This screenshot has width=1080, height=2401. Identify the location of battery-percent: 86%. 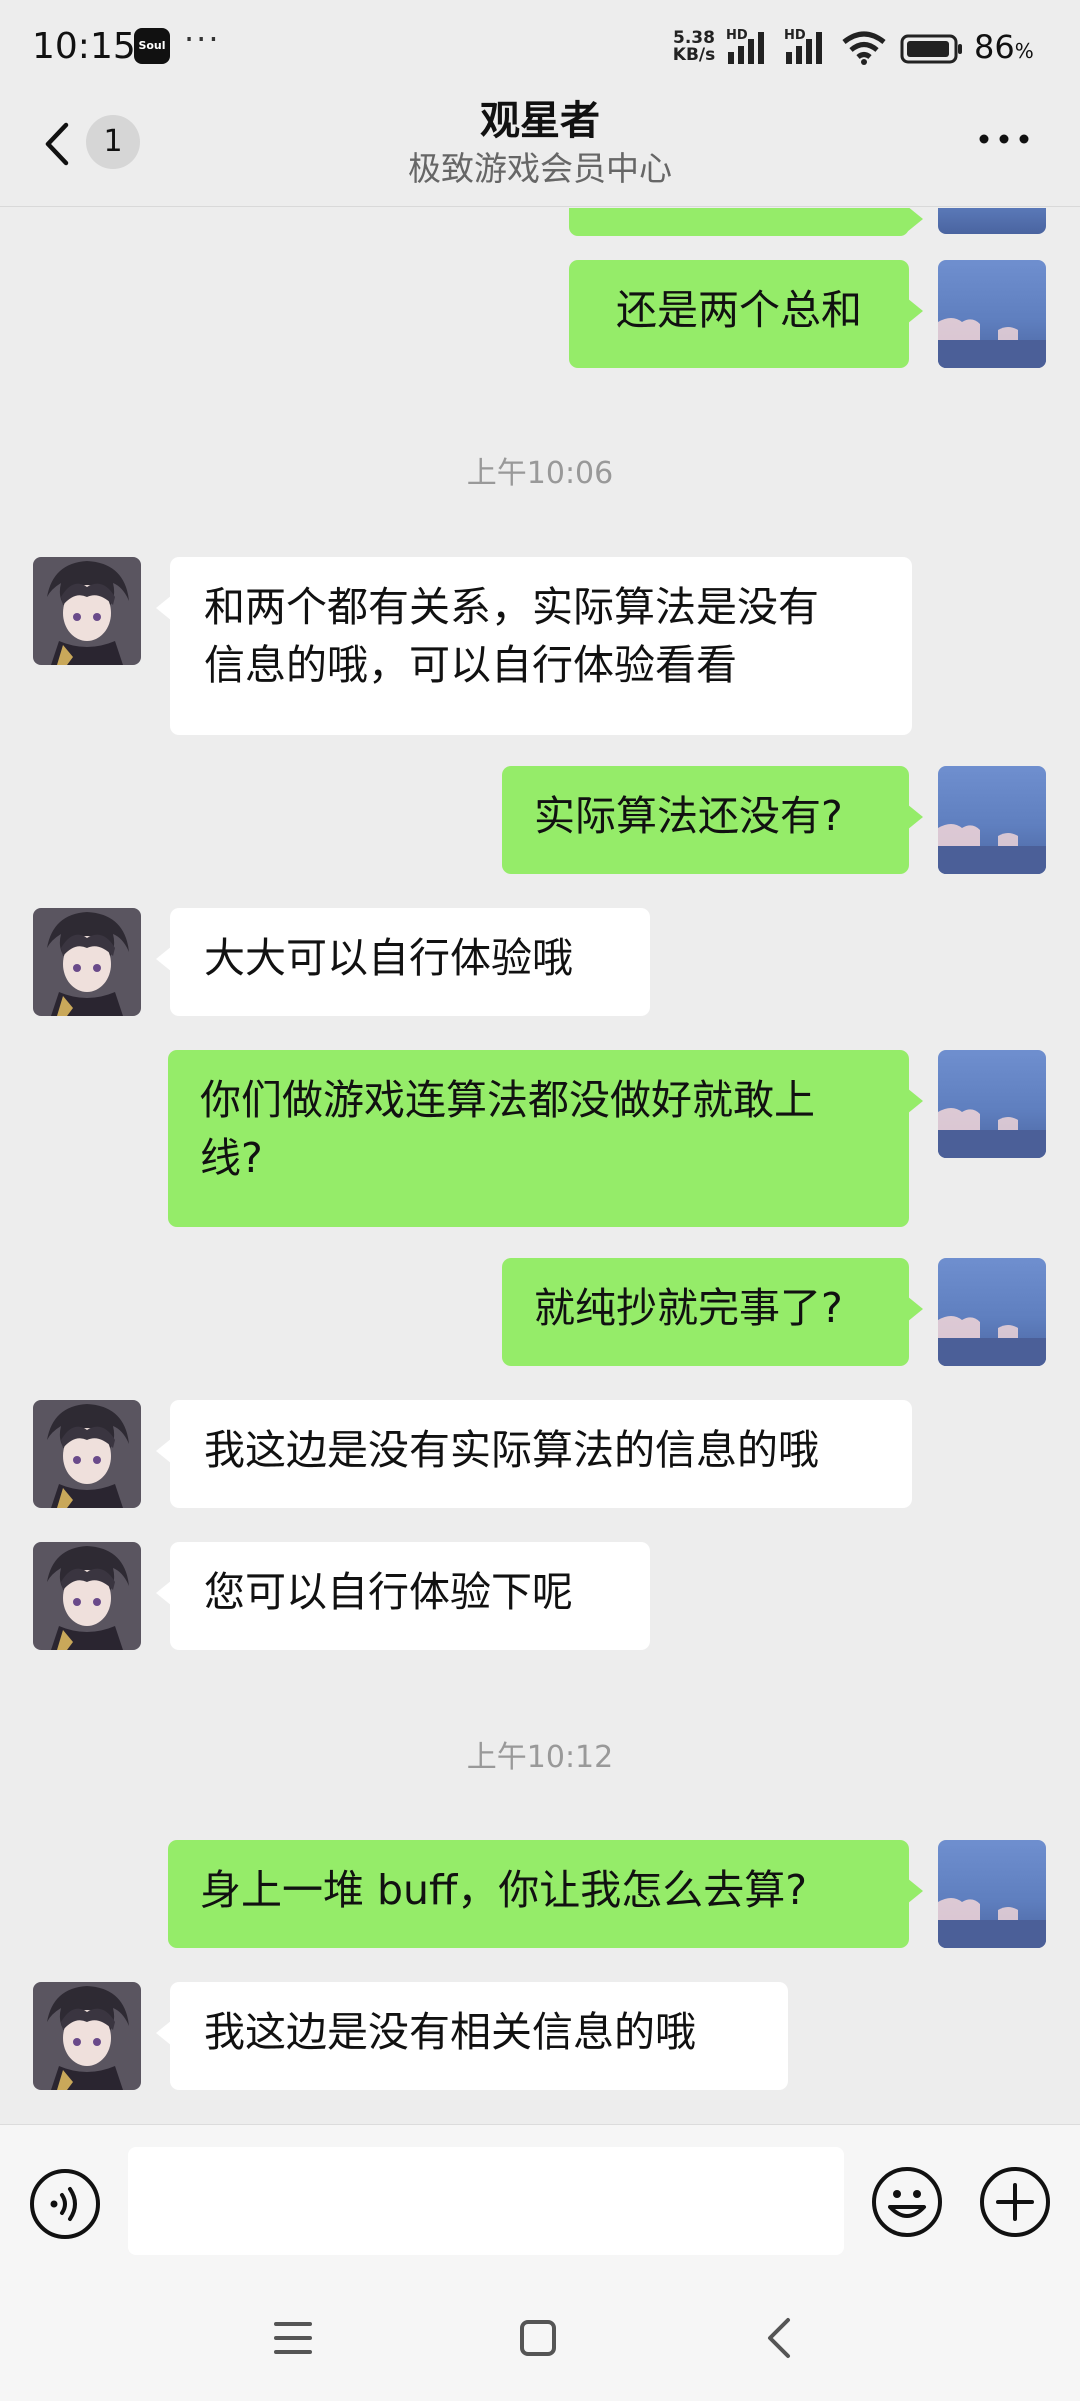
(1004, 47).